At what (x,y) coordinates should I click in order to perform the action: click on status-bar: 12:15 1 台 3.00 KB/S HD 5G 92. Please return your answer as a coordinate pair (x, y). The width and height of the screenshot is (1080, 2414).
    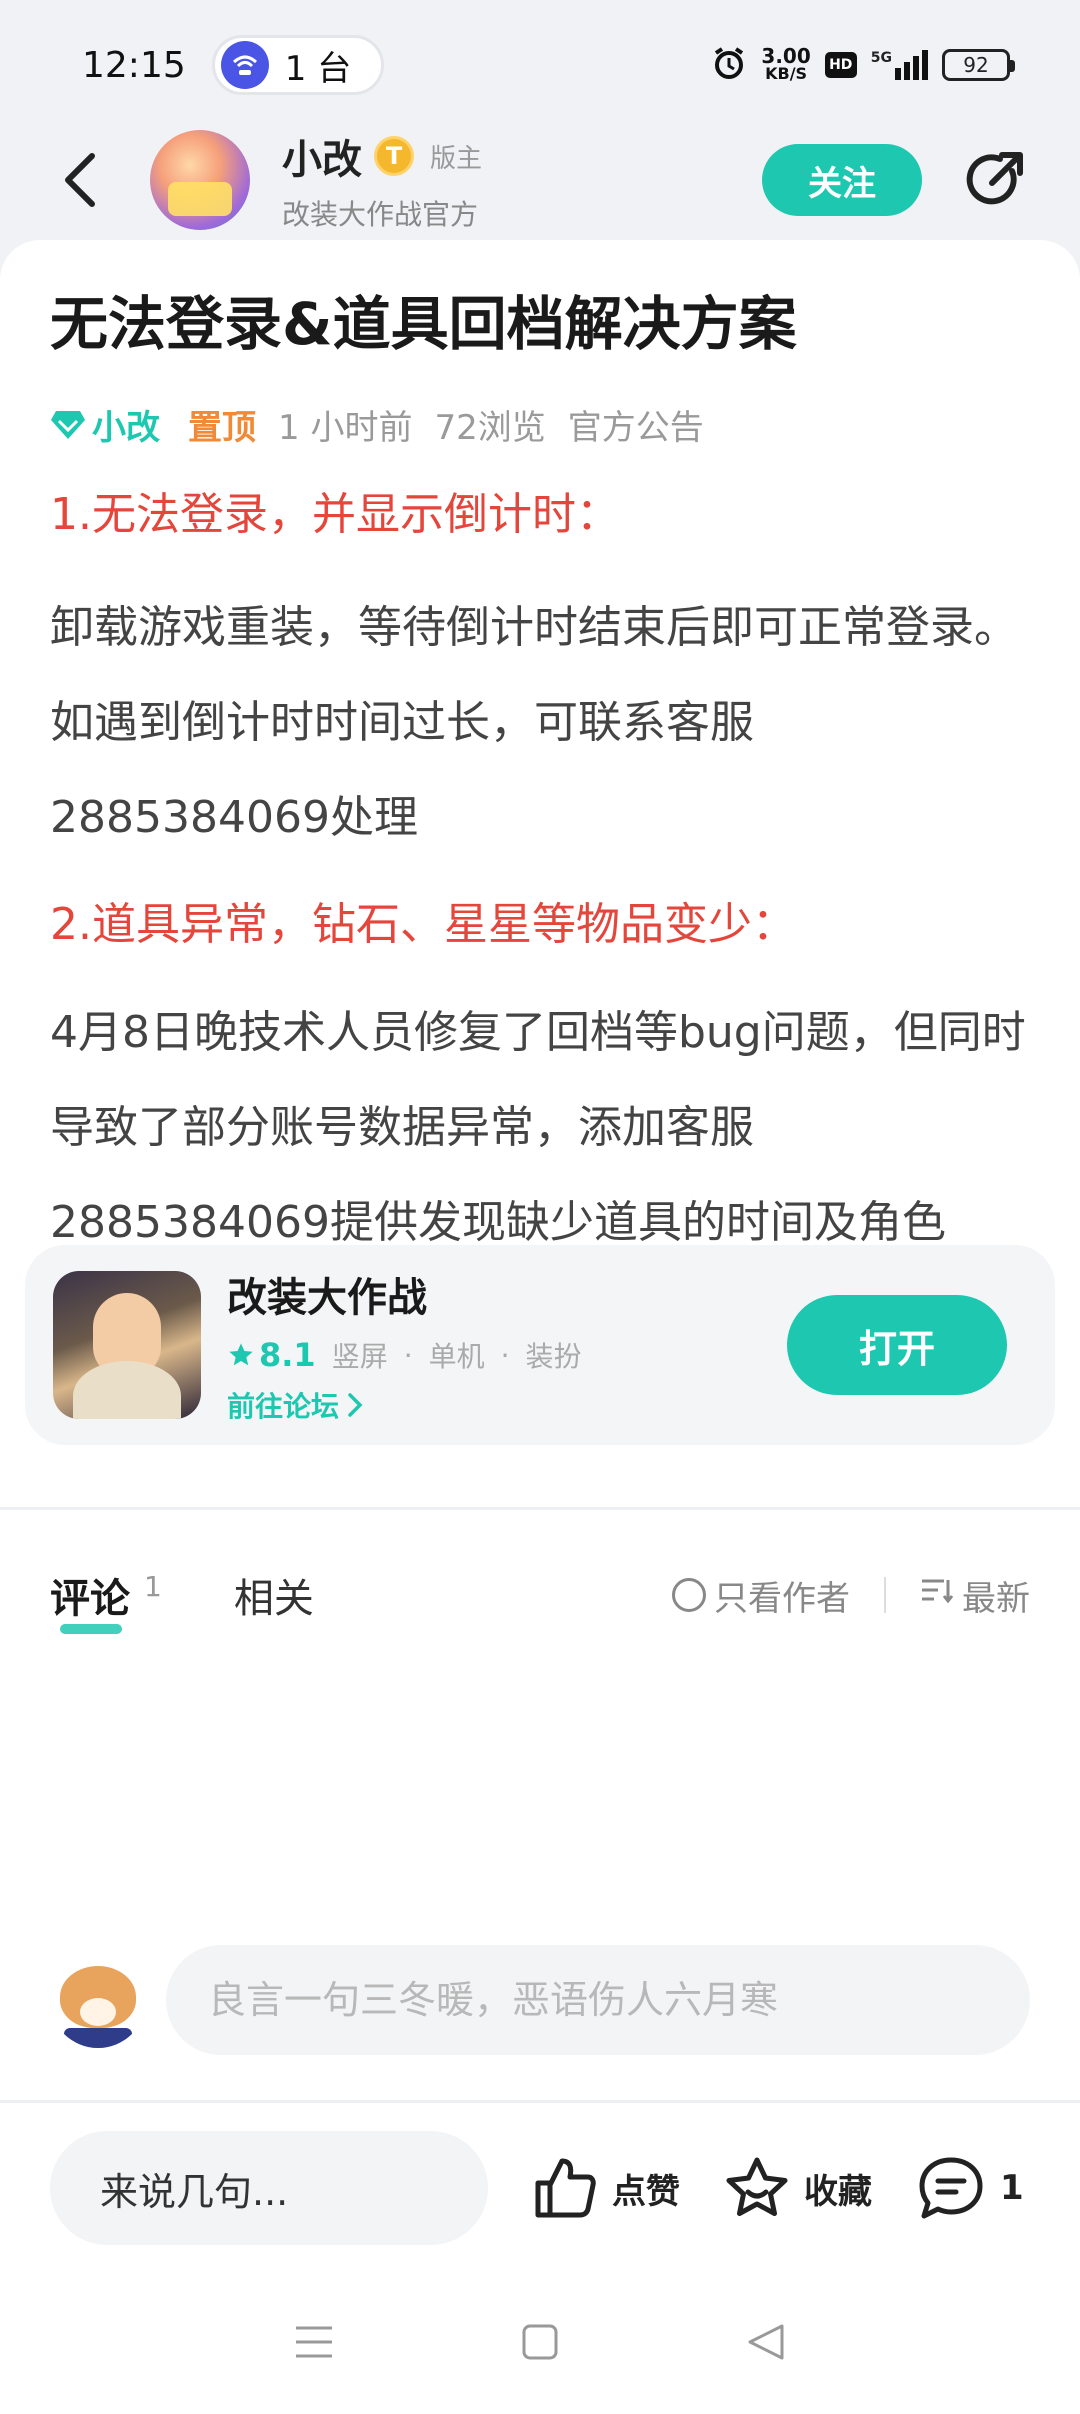
    Looking at the image, I should click on (540, 65).